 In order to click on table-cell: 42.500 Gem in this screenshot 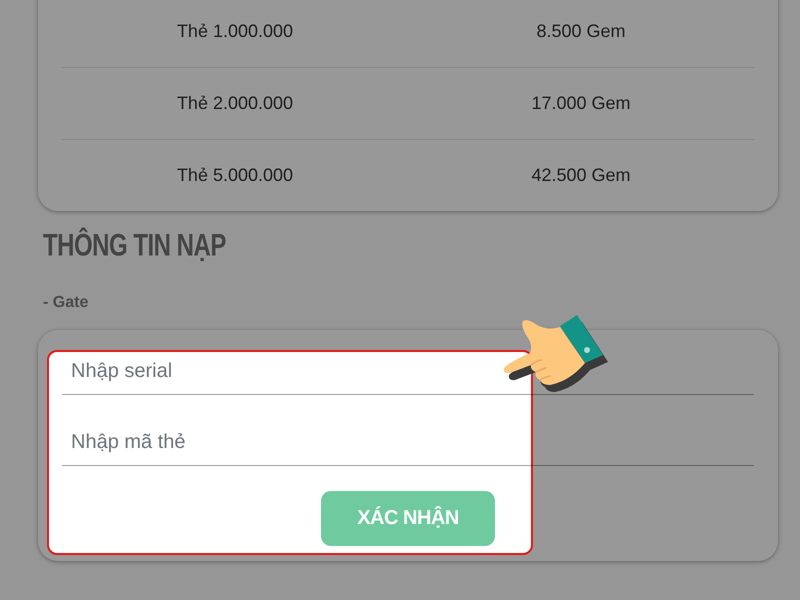, I will do `click(581, 175)`.